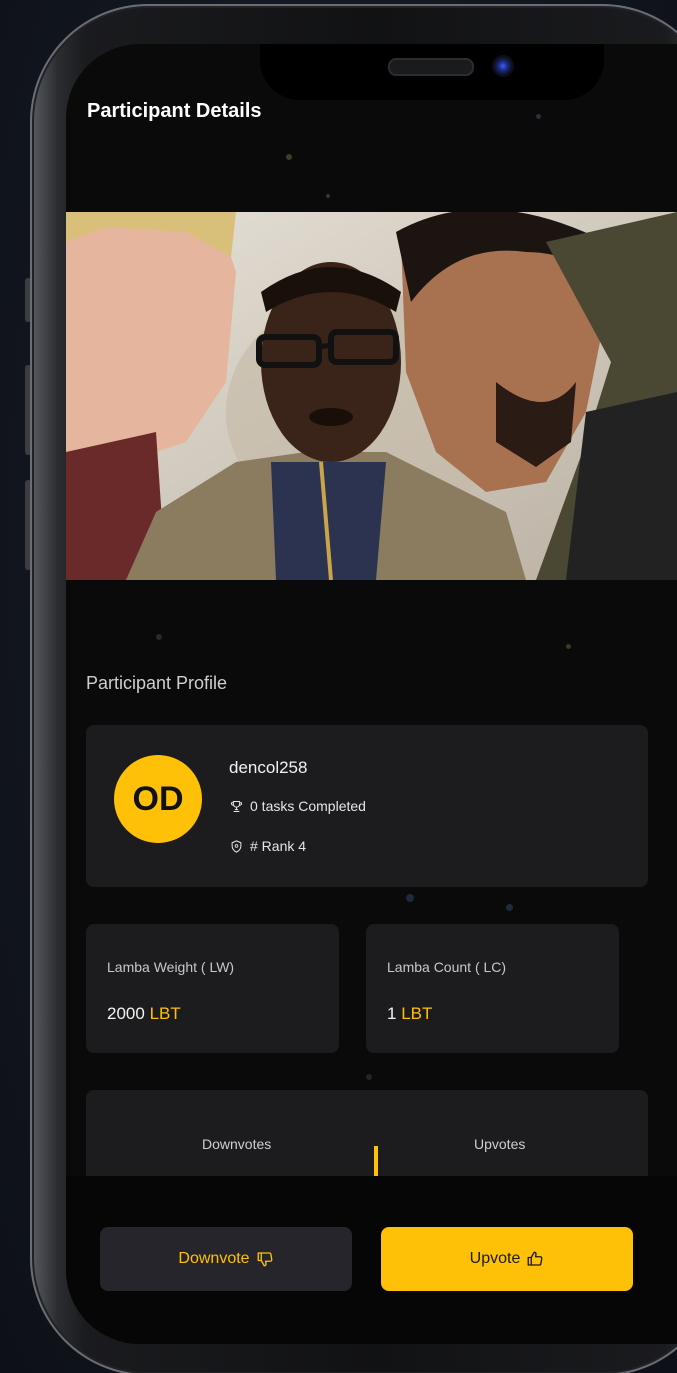 This screenshot has height=1373, width=677. What do you see at coordinates (126, 1013) in the screenshot?
I see `lamba-weight-amount: 2000` at bounding box center [126, 1013].